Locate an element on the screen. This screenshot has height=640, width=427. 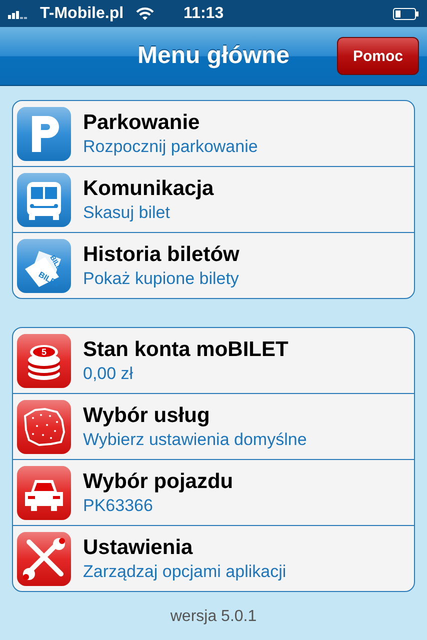
menu-item: 5 Stan konta moBILET 0,00 zł is located at coordinates (213, 360).